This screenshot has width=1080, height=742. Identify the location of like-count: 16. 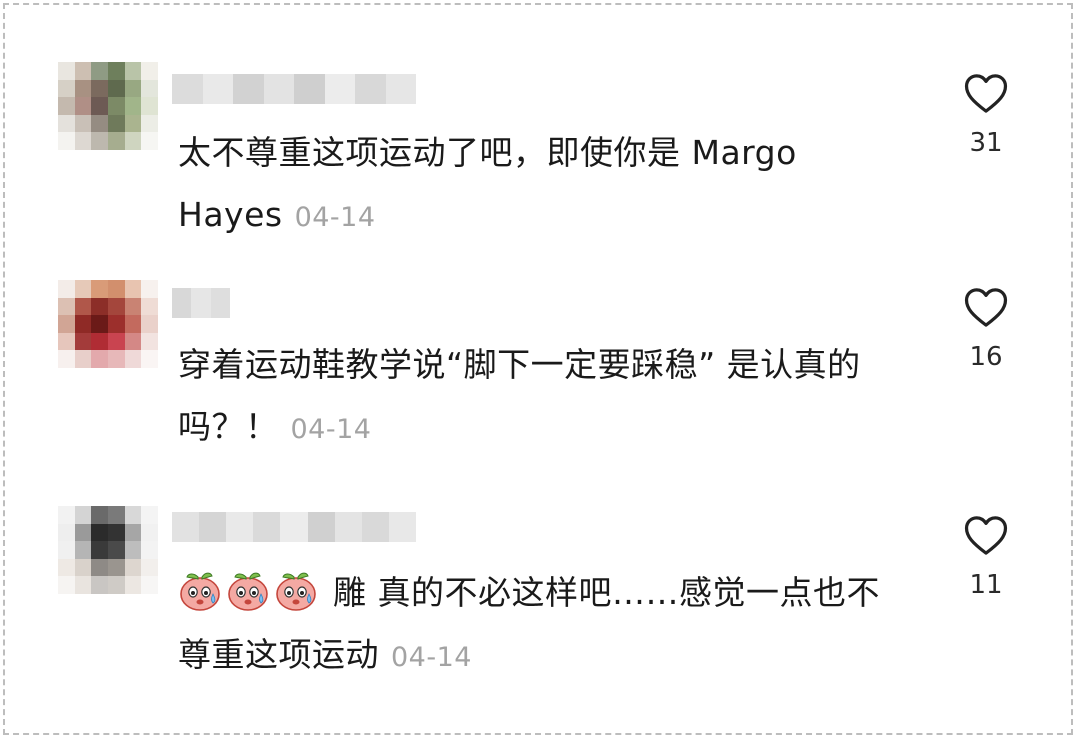
(986, 357).